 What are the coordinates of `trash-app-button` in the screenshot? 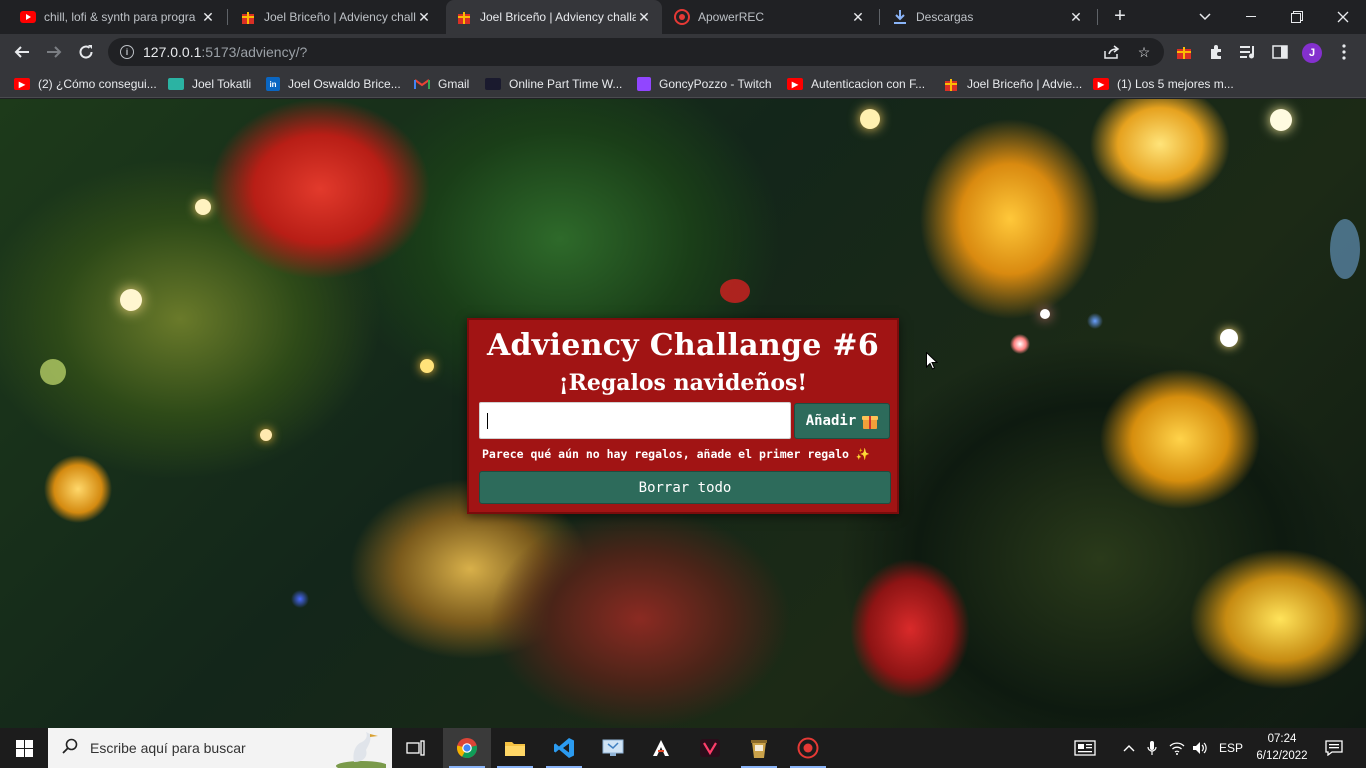 It's located at (759, 748).